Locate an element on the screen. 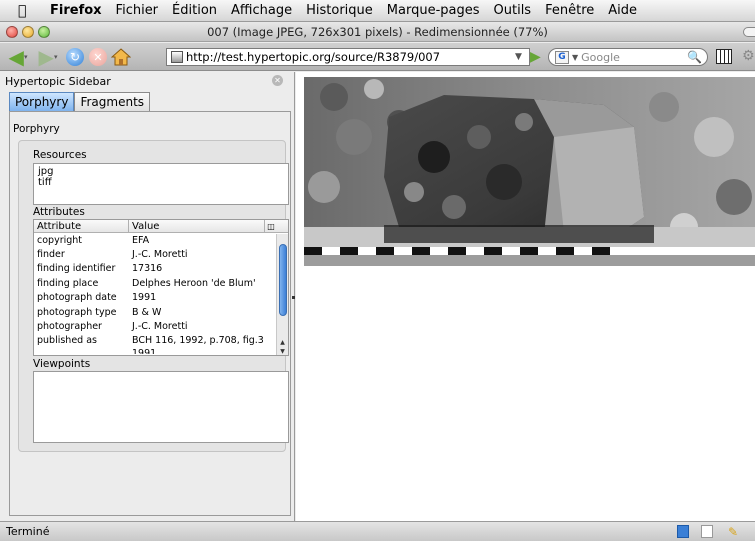 This screenshot has height=541, width=755. tab-fragments: Fragments is located at coordinates (112, 101).